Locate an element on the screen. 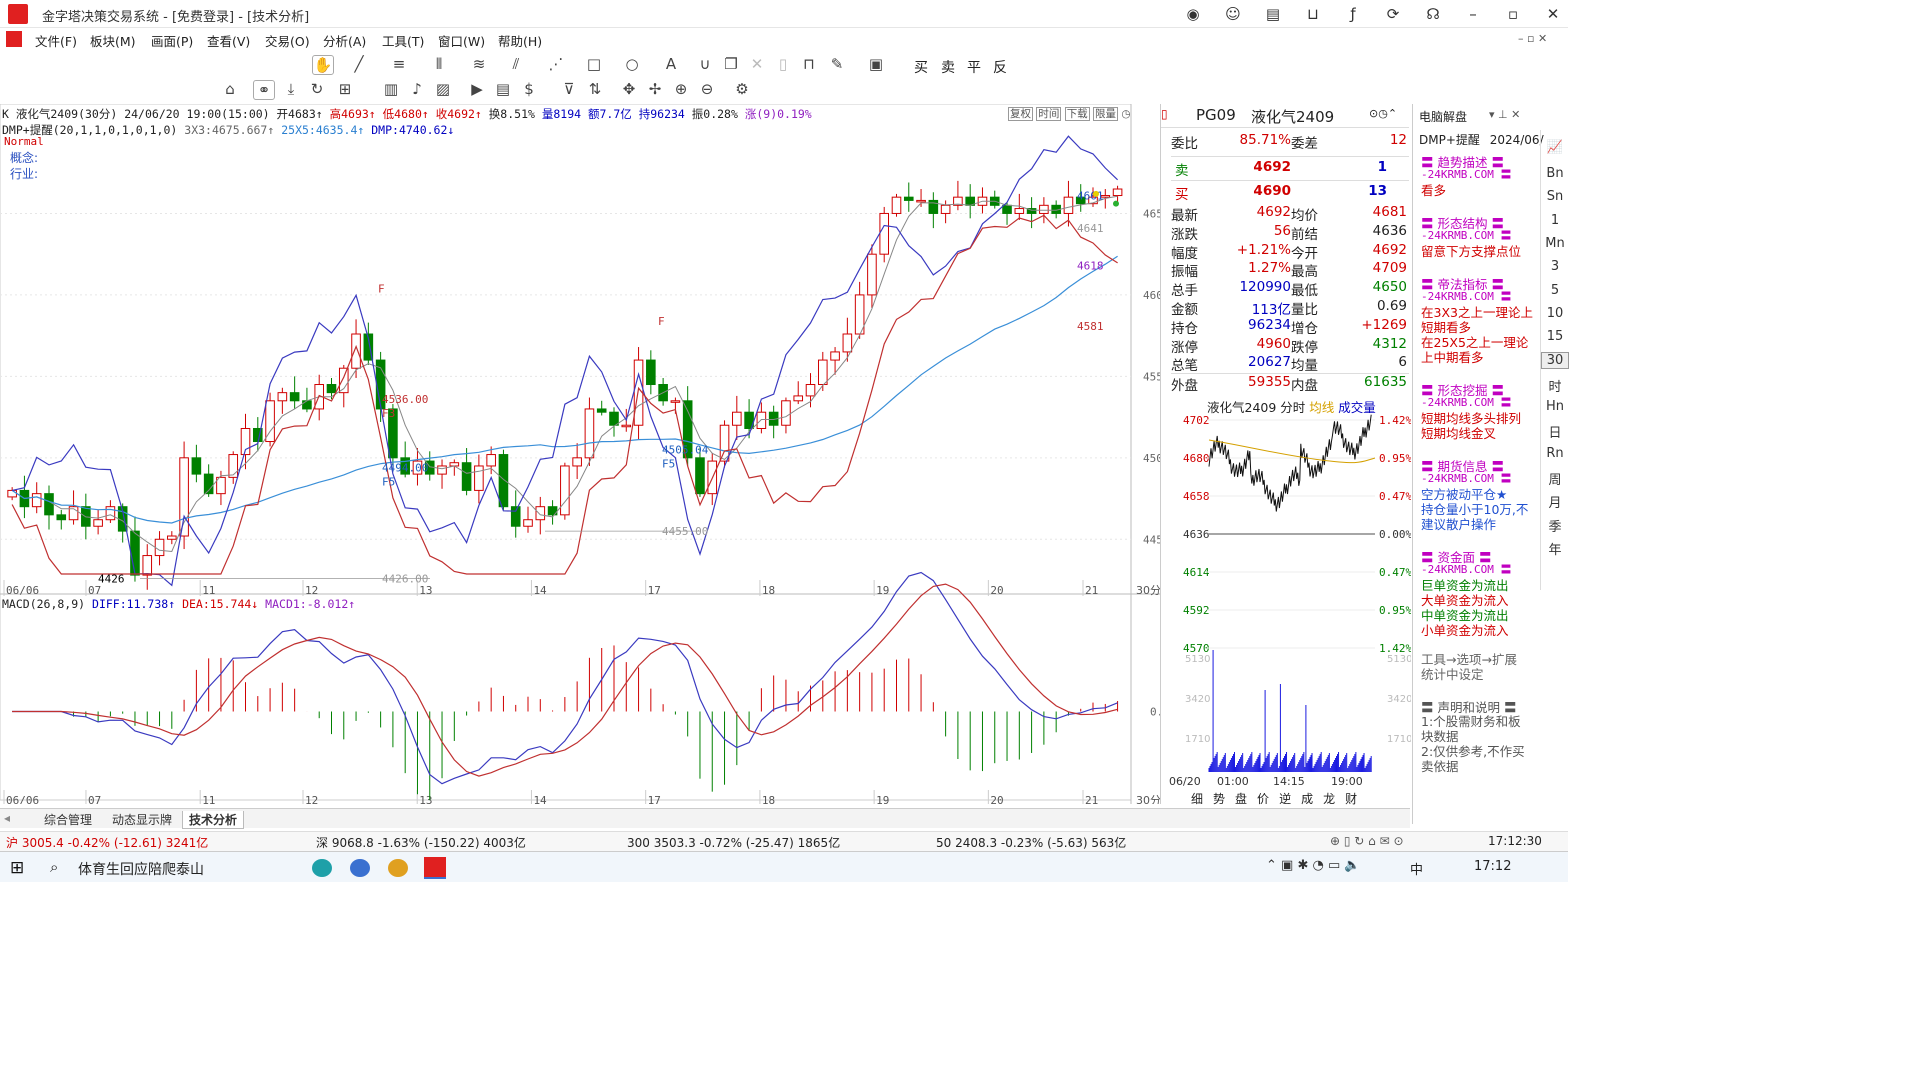  lock-icon: ⊓ is located at coordinates (809, 64).